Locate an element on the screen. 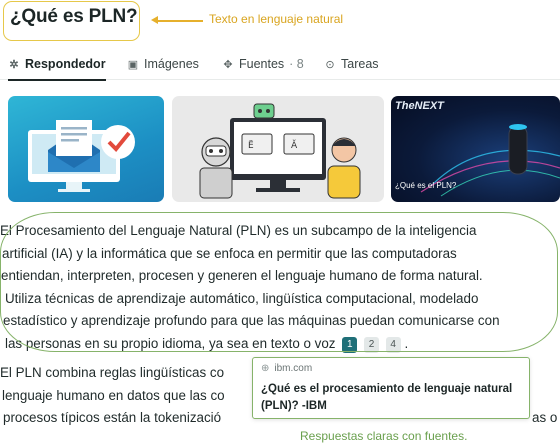 Image resolution: width=560 pixels, height=447 pixels. annotation-natural-language: Texto en lenguaje natural is located at coordinates (276, 19).